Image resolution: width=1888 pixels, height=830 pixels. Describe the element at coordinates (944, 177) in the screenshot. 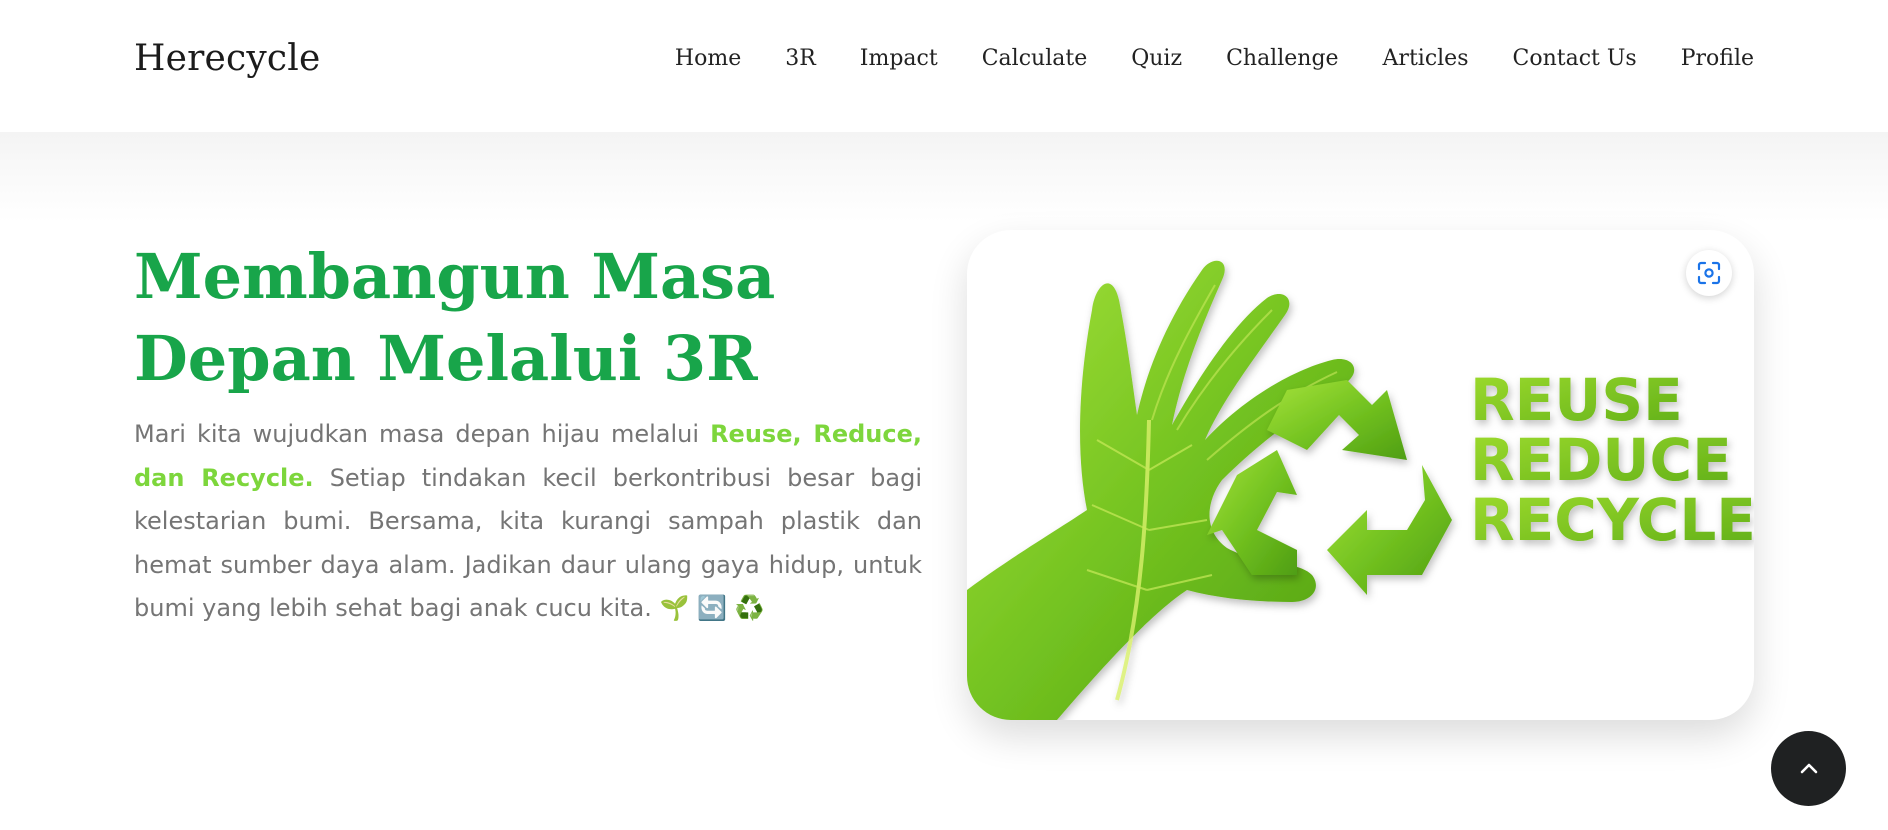

I see `header-shadow` at that location.